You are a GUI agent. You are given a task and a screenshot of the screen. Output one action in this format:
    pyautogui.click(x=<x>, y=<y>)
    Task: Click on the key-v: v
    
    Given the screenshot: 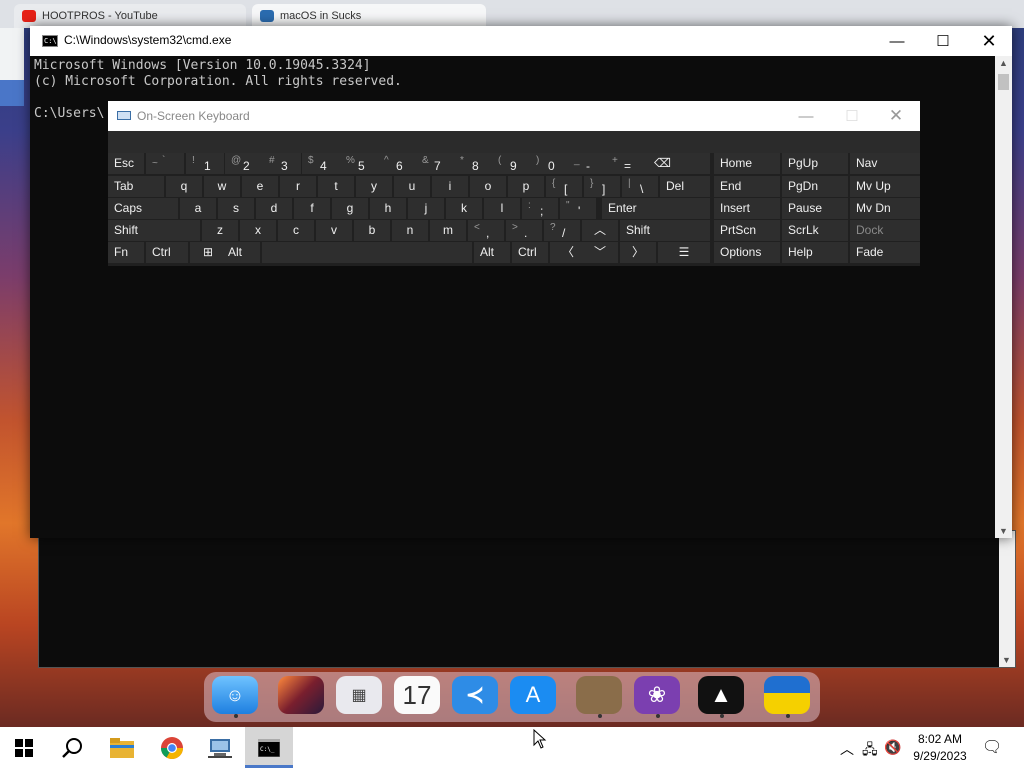 What is the action you would take?
    pyautogui.click(x=334, y=230)
    